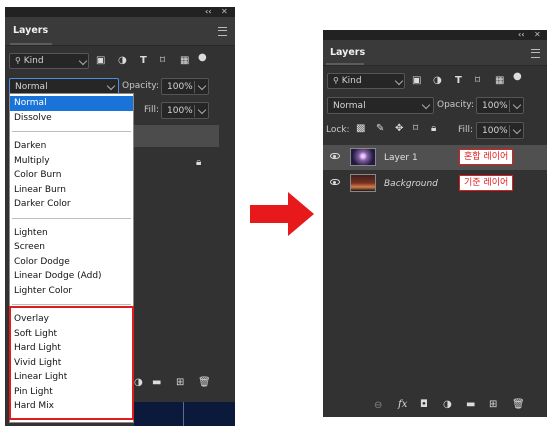 Image resolution: width=555 pixels, height=432 pixels. What do you see at coordinates (366, 81) in the screenshot?
I see `right-kind-filter: ⚲ Kind` at bounding box center [366, 81].